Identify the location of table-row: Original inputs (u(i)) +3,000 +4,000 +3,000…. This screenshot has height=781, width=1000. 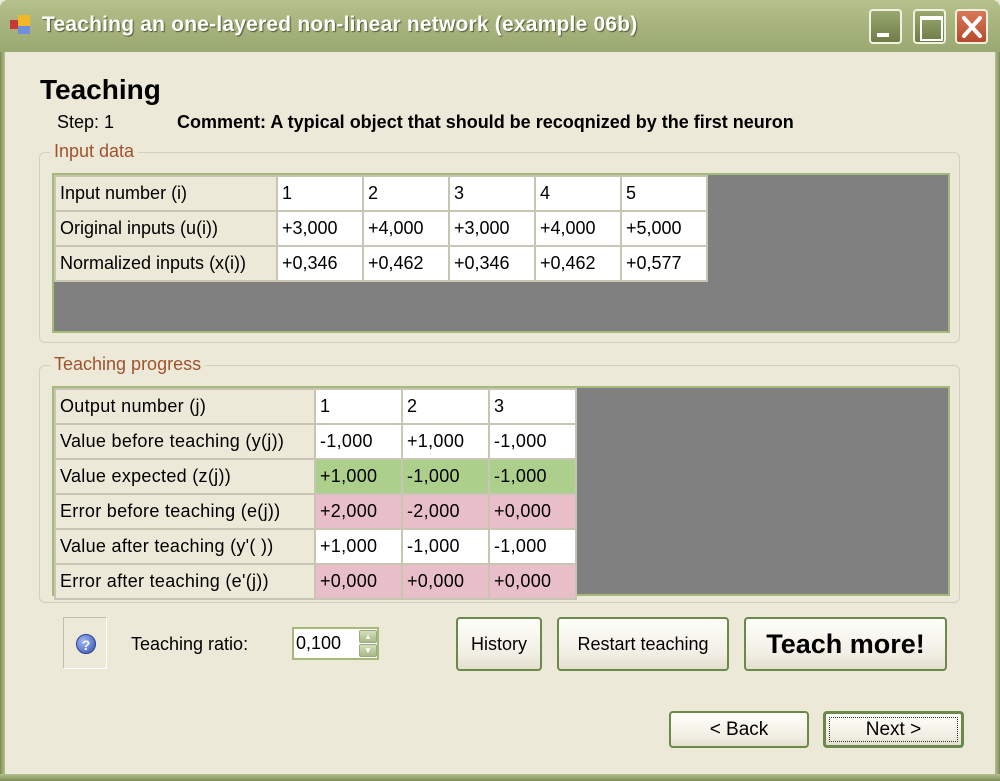
(381, 228).